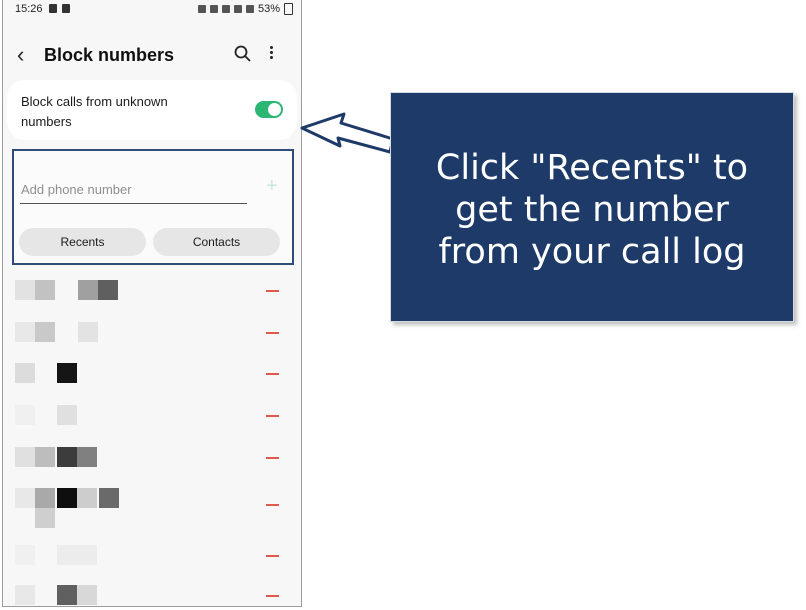  Describe the element at coordinates (347, 133) in the screenshot. I see `callout-arrow-icon` at that location.